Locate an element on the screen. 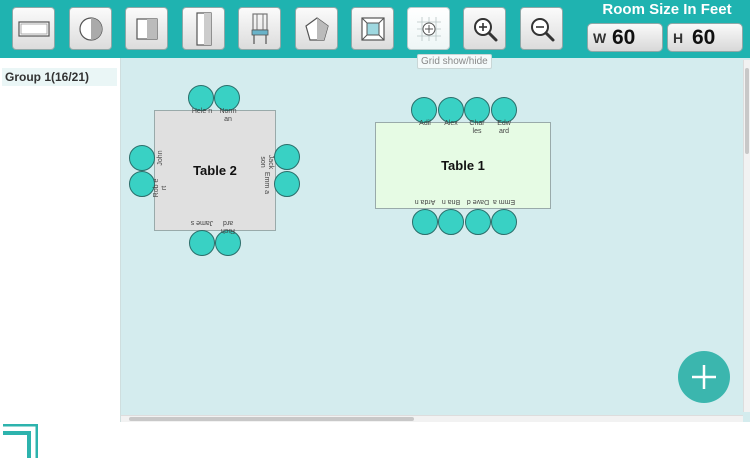 The height and width of the screenshot is (460, 750). height-value: 60 is located at coordinates (704, 37).